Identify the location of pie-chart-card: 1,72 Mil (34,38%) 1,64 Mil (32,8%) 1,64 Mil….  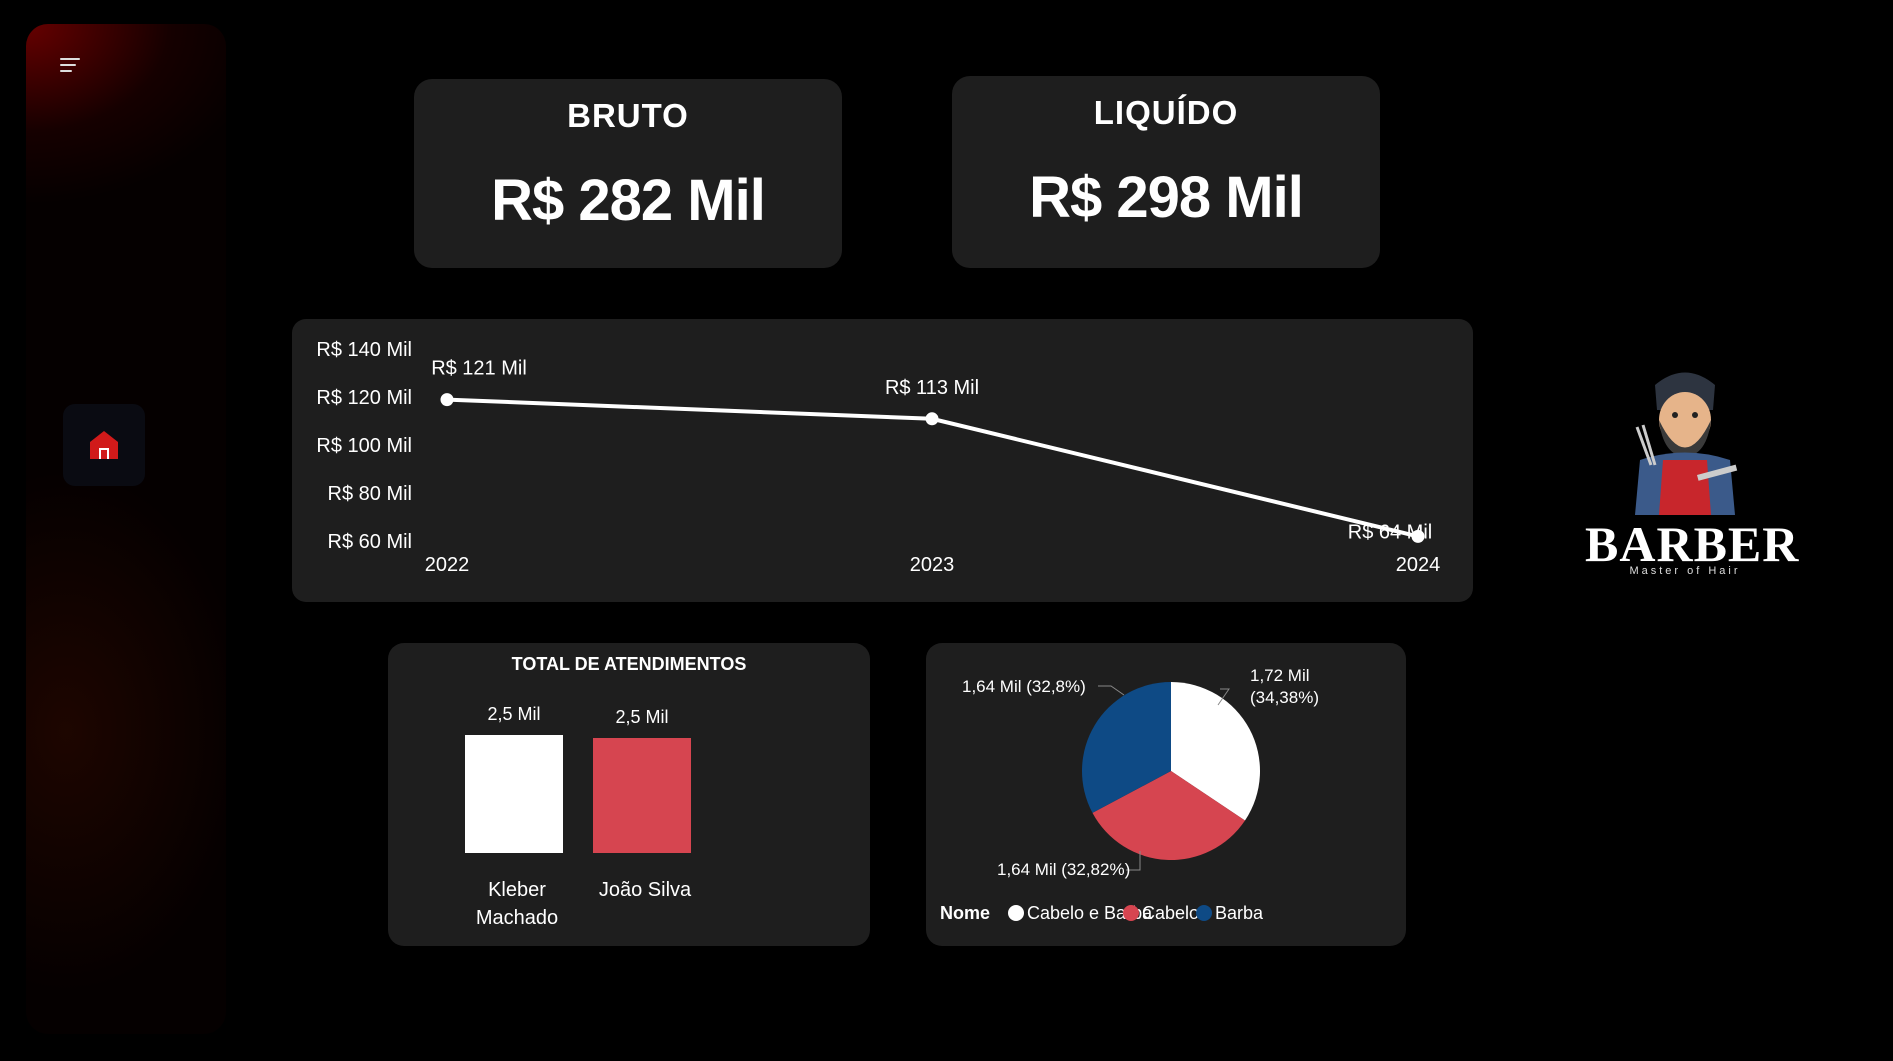
(1166, 794).